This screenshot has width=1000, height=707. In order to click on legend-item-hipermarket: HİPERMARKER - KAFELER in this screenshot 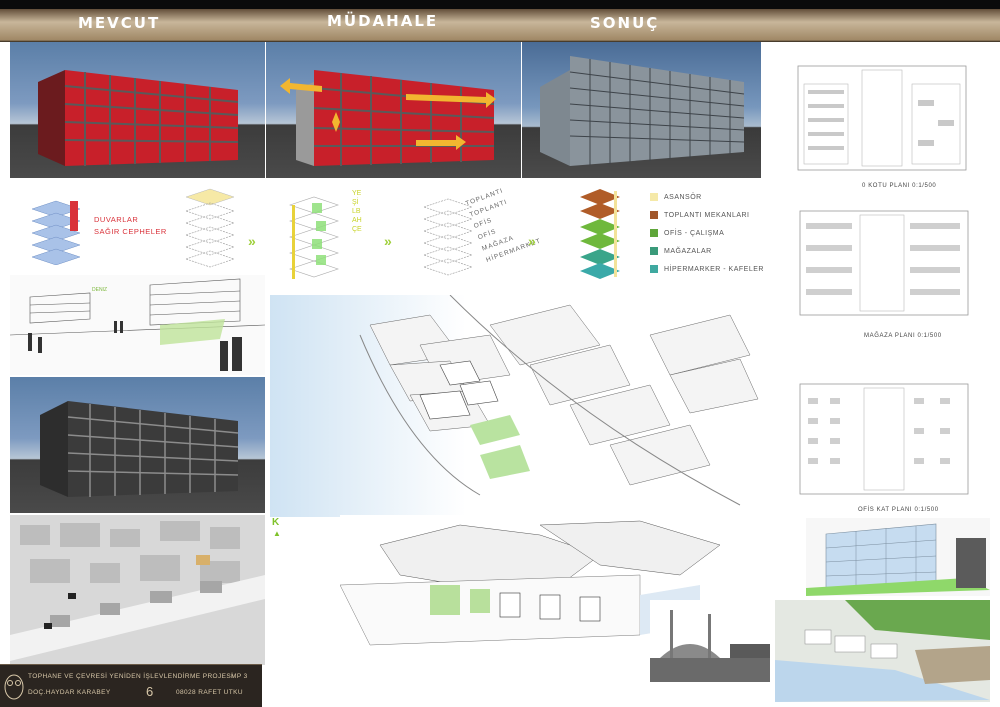, I will do `click(707, 269)`.